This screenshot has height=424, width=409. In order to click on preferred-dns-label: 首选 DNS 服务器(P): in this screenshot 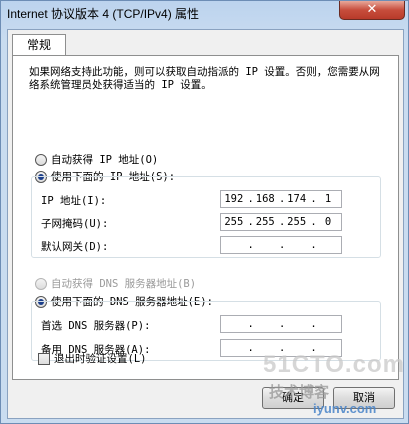, I will do `click(96, 326)`.